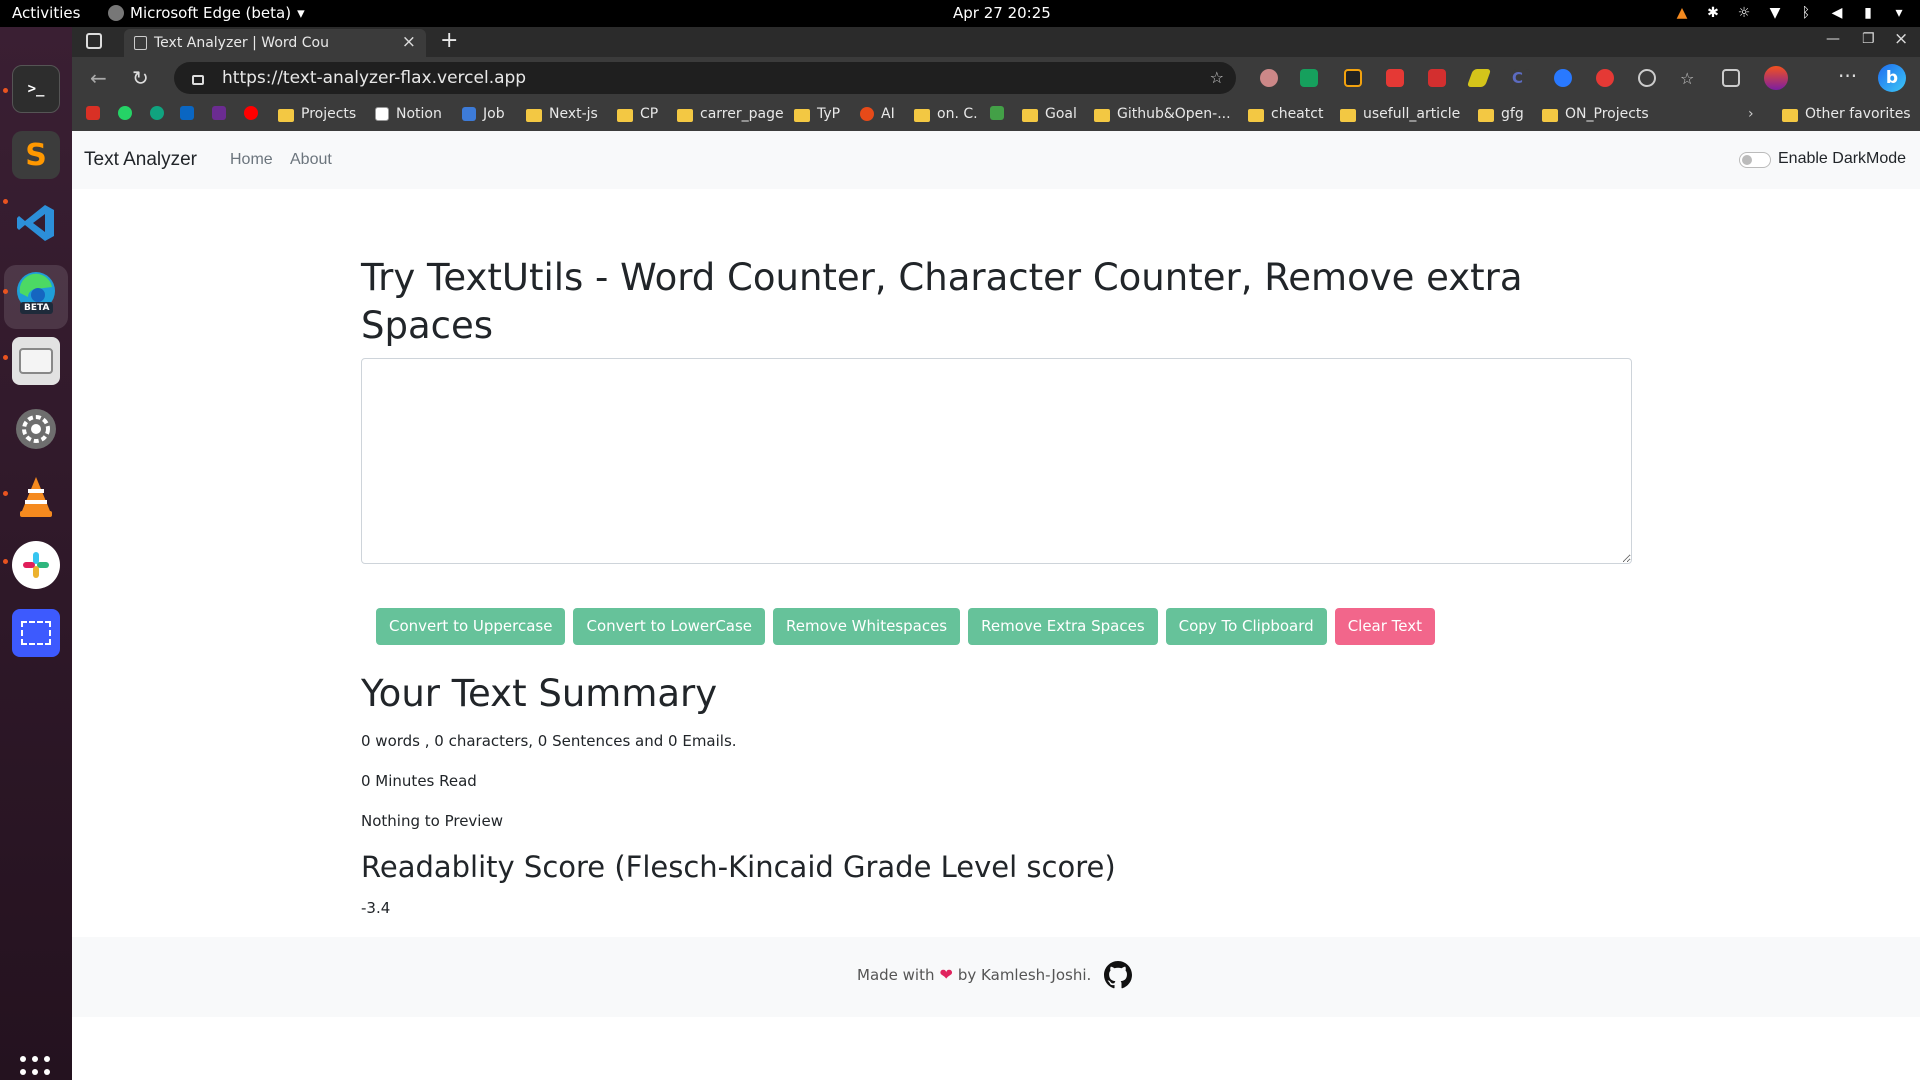  I want to click on favorite-whatsapp, so click(125, 113).